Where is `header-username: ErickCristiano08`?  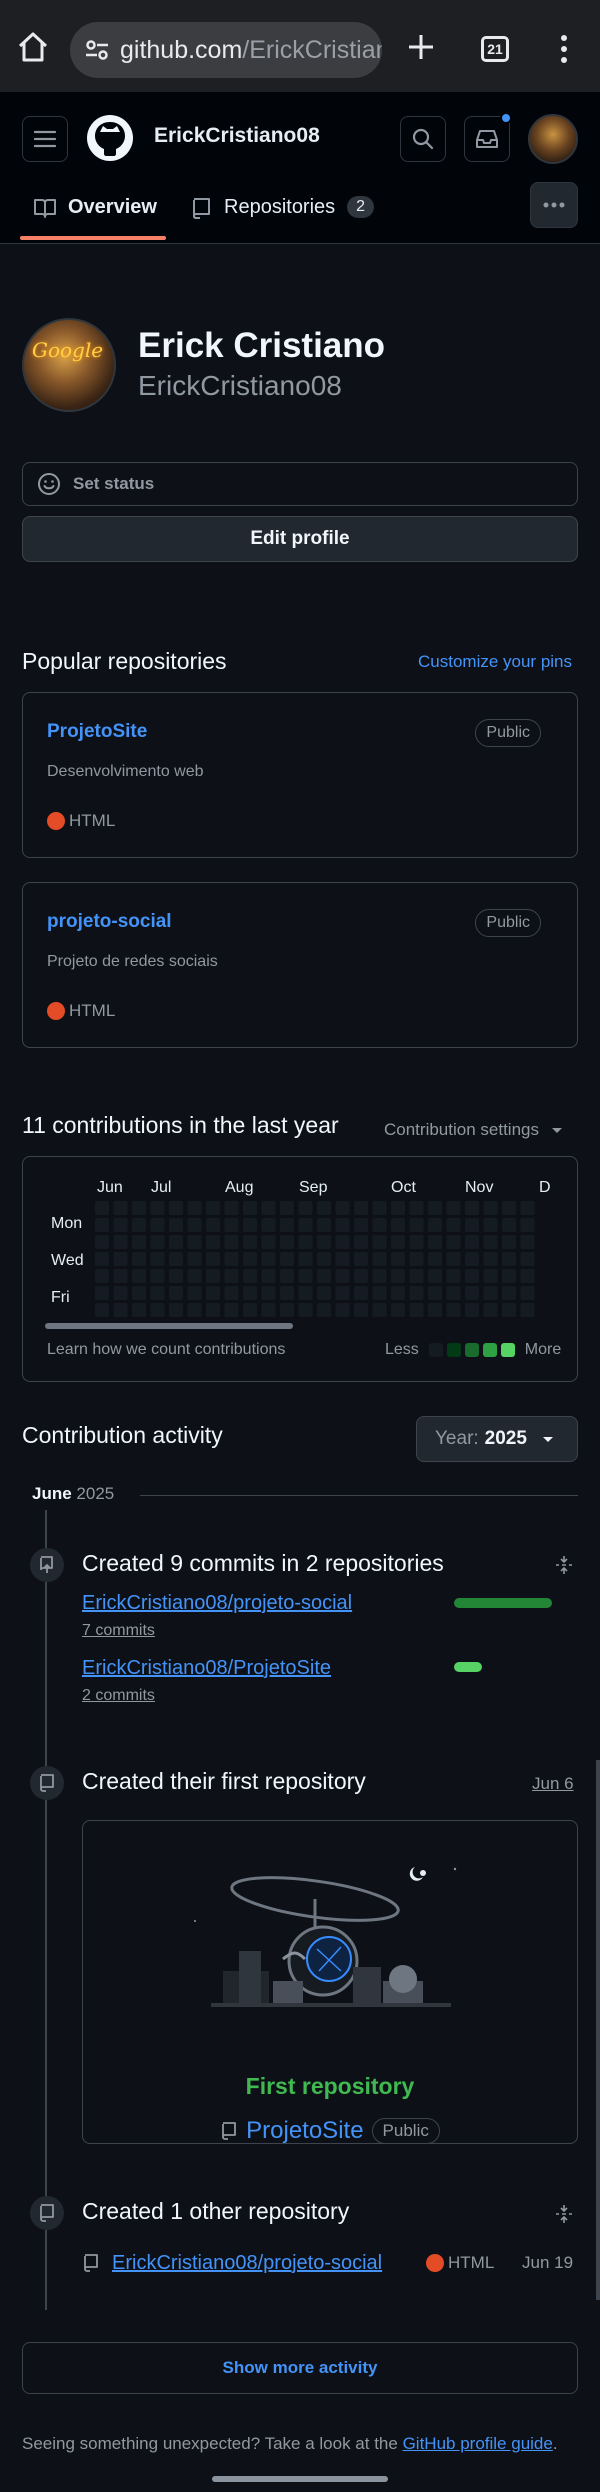
header-username: ErickCristiano08 is located at coordinates (237, 136).